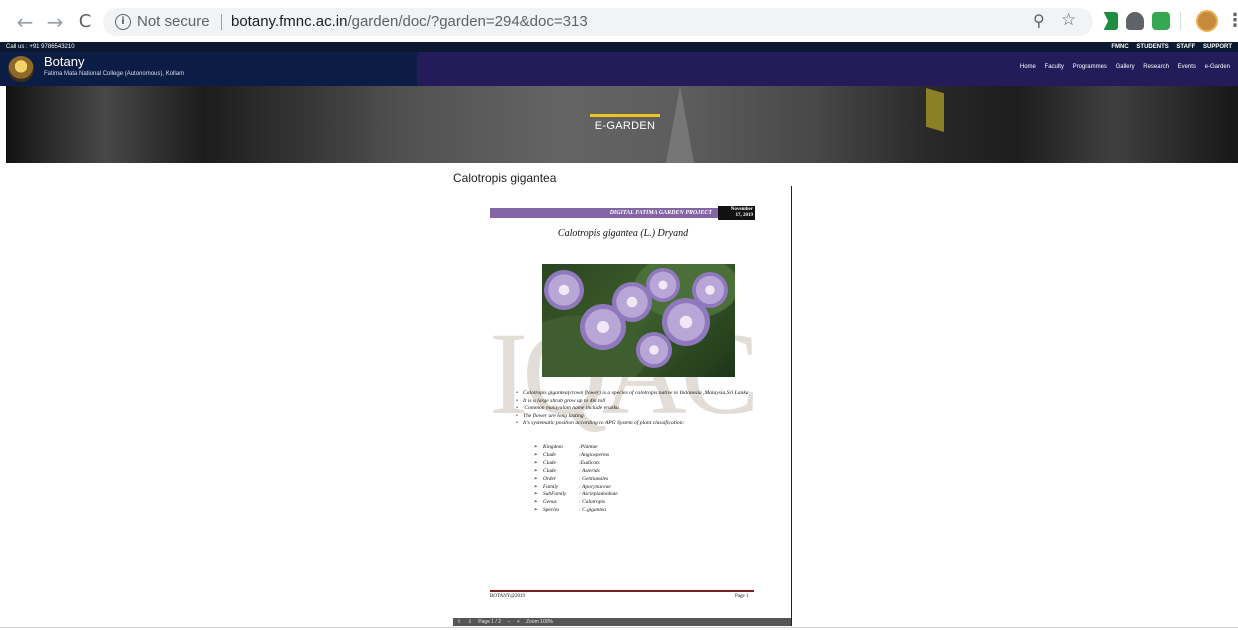  What do you see at coordinates (622, 591) in the screenshot?
I see `doc-footer-rule` at bounding box center [622, 591].